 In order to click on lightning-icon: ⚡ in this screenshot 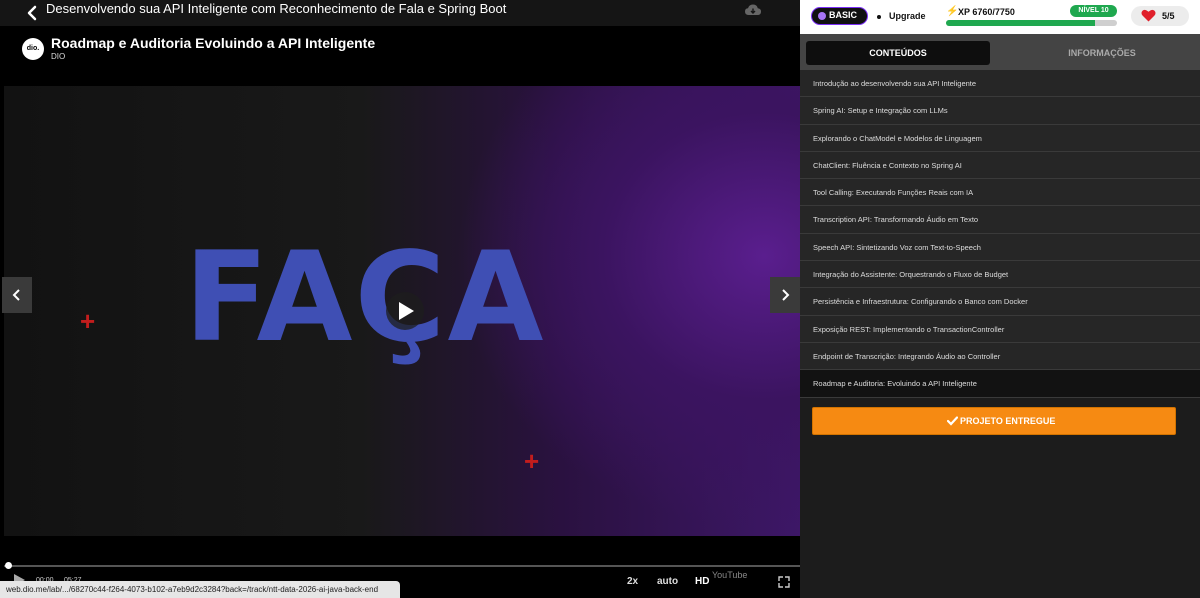, I will do `click(952, 11)`.